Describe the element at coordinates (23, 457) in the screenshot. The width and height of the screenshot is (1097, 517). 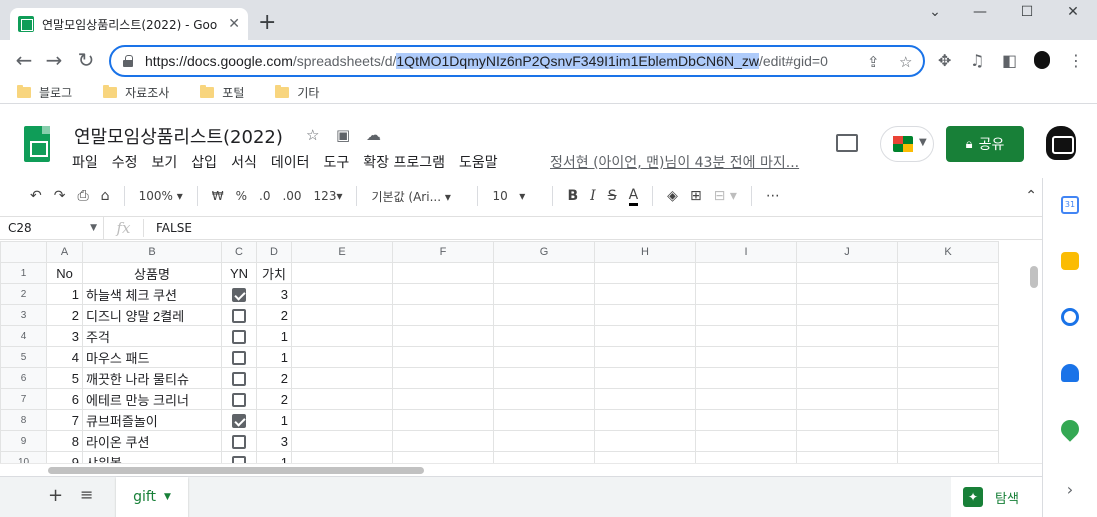
I see `row-header: 10` at that location.